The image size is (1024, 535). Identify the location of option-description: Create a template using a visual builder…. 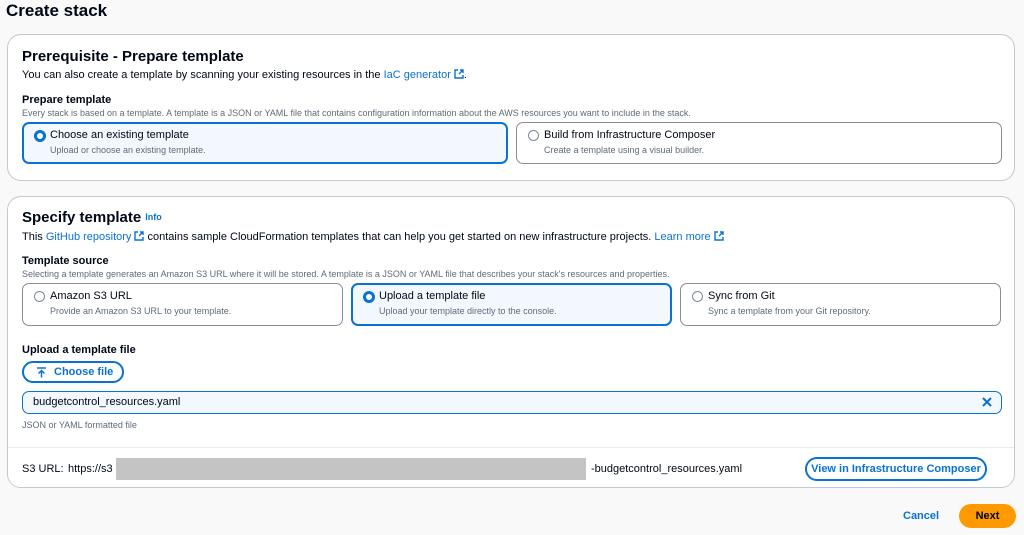
(624, 150).